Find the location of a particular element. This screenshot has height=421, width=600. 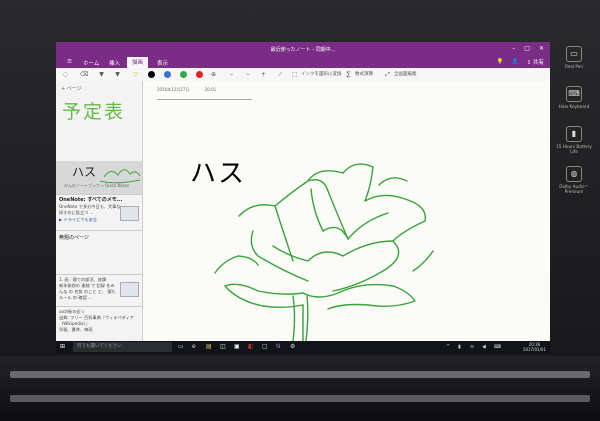

key-label: Halo Keyboard is located at coordinates (574, 106).